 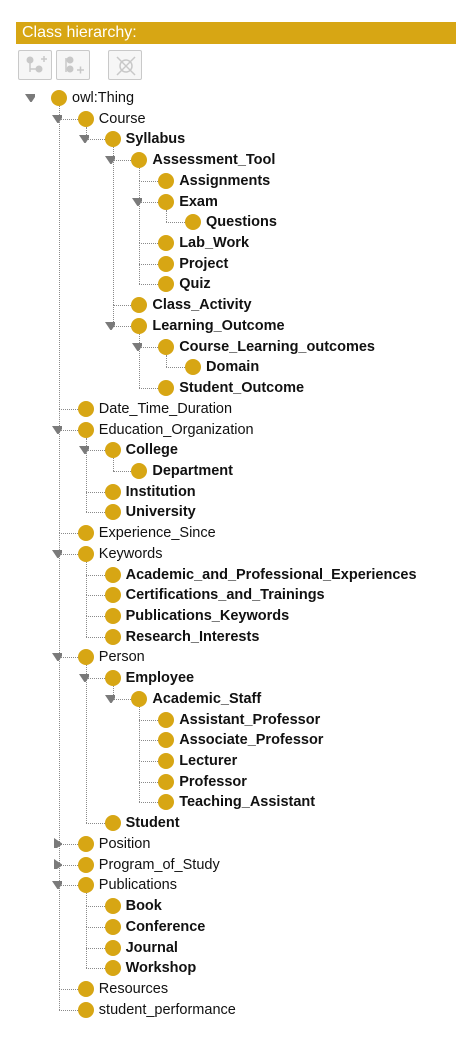 I want to click on tree-node-associate-professor: Associate_Professor, so click(x=240, y=740).